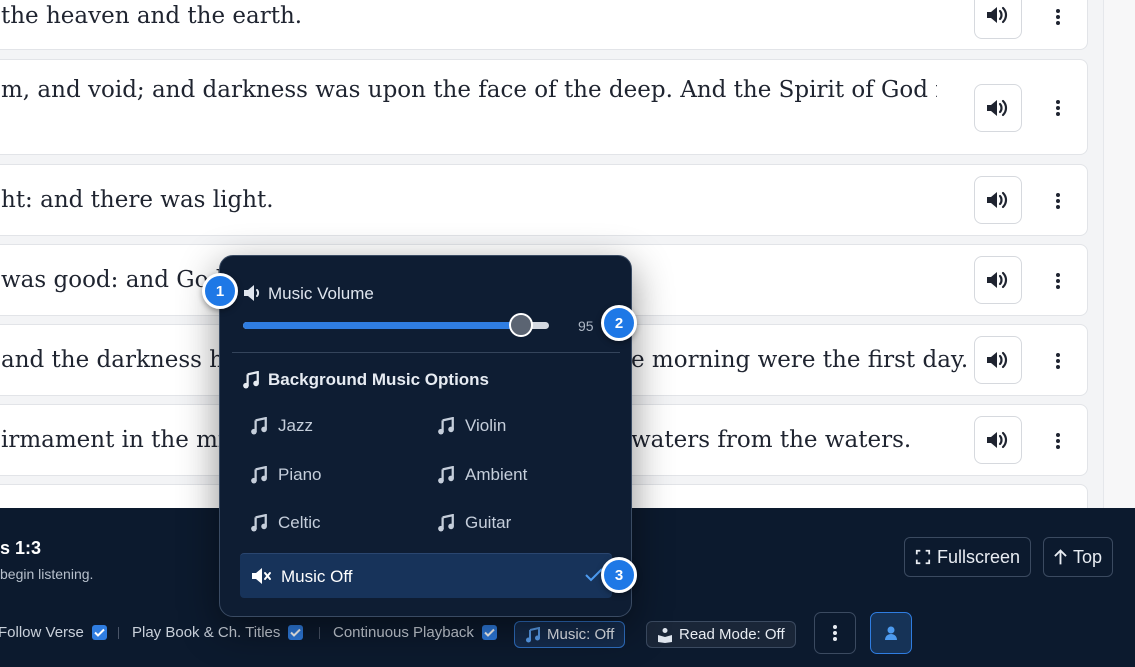  Describe the element at coordinates (299, 522) in the screenshot. I see `music-option-label: Celtic` at that location.